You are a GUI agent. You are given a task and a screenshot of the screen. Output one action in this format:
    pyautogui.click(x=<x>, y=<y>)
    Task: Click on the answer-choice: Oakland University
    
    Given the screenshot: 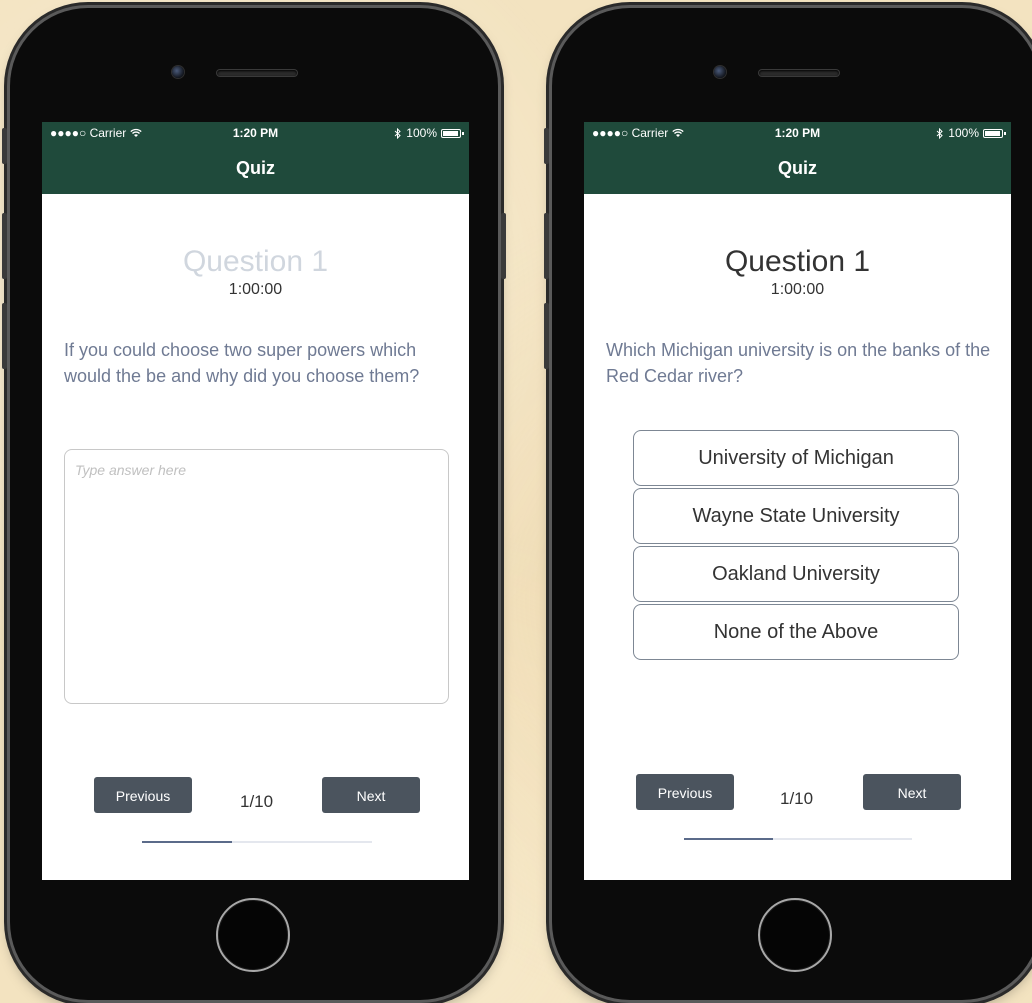 What is the action you would take?
    pyautogui.click(x=796, y=574)
    